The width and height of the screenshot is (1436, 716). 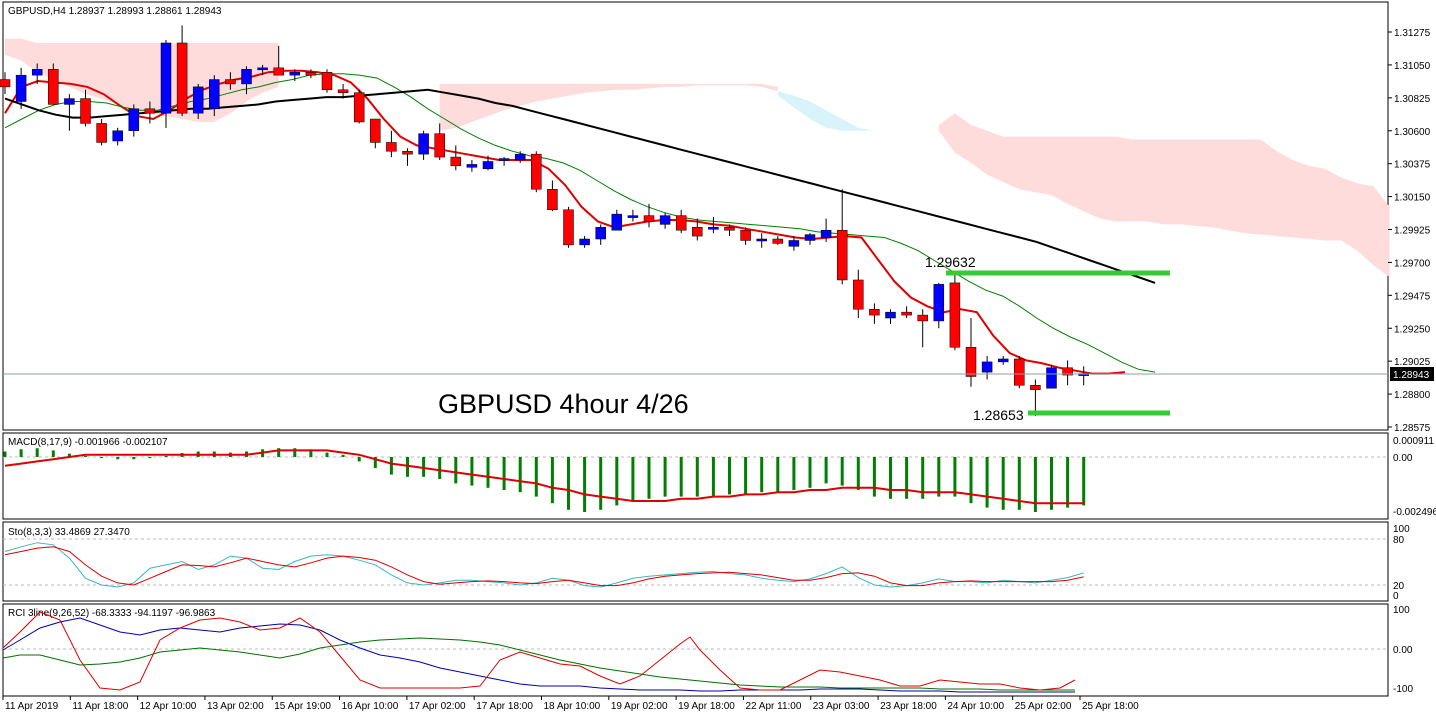 I want to click on price-tick-label: 1.29700, so click(x=1412, y=263).